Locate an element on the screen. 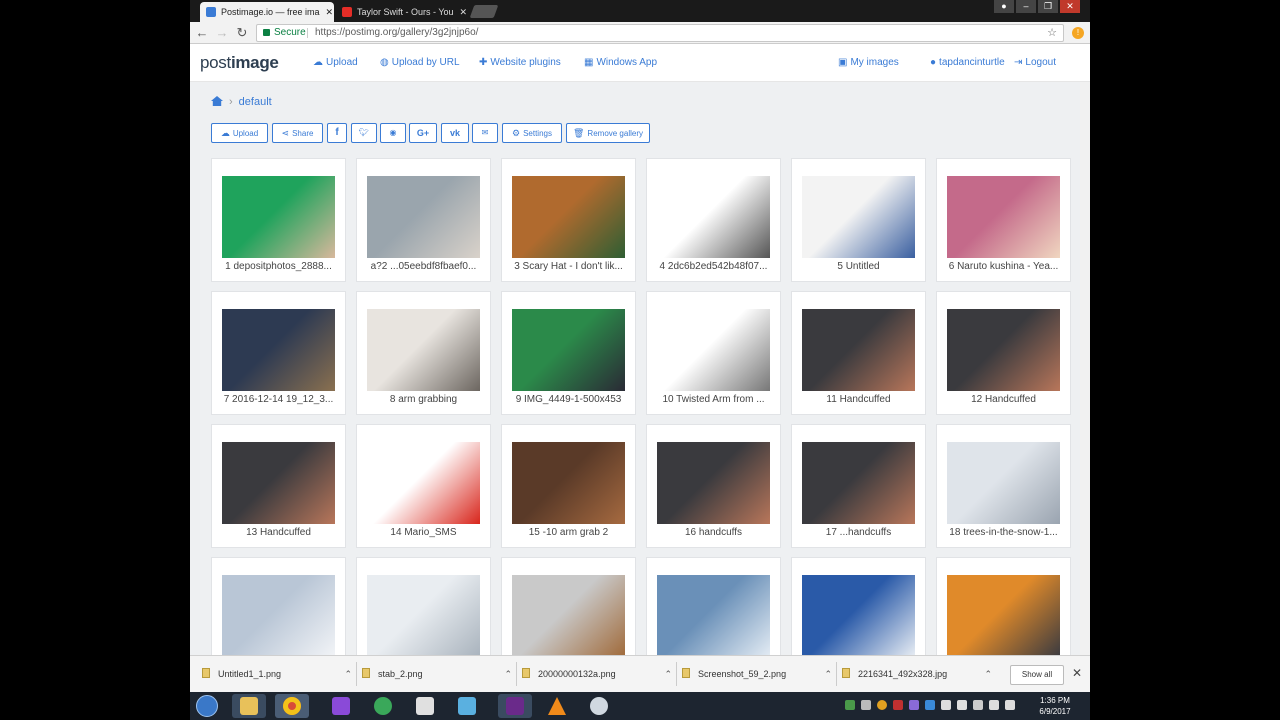  gallery-card: 15 -10 arm grab 2 is located at coordinates (568, 486).